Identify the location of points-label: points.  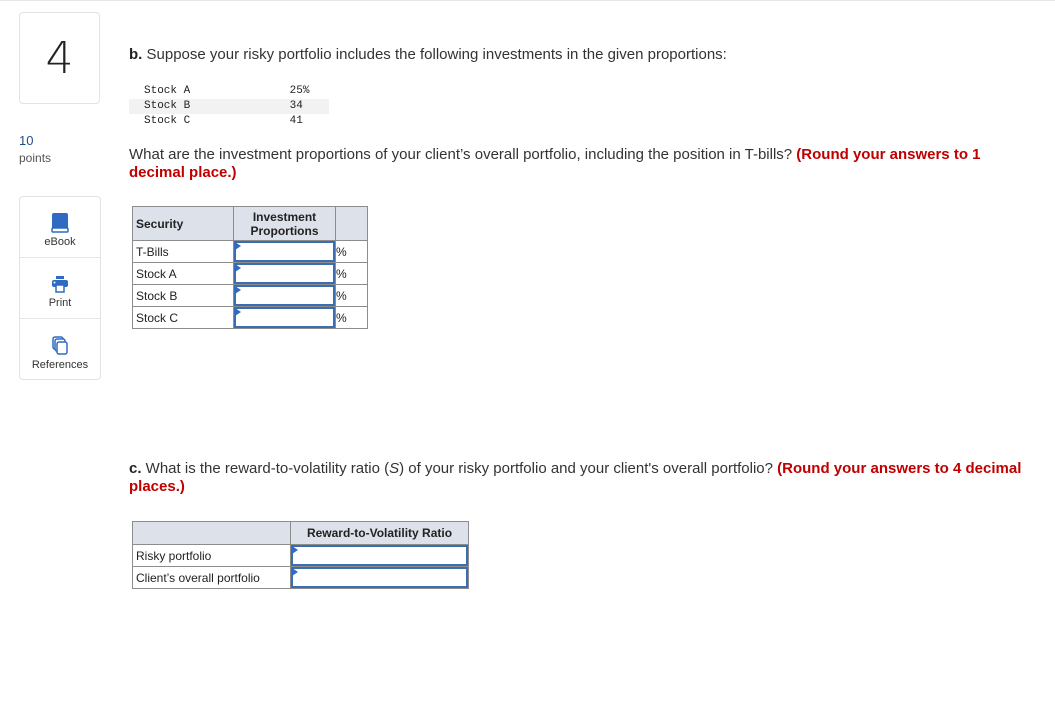
(35, 158).